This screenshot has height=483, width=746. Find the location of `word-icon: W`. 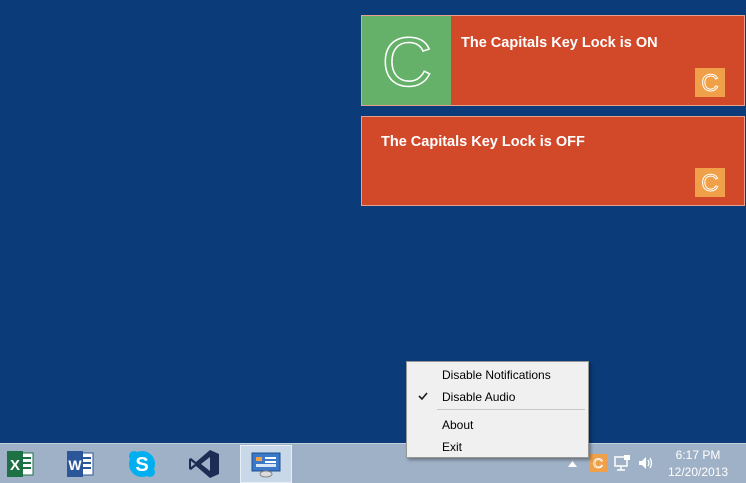

word-icon: W is located at coordinates (80, 464).